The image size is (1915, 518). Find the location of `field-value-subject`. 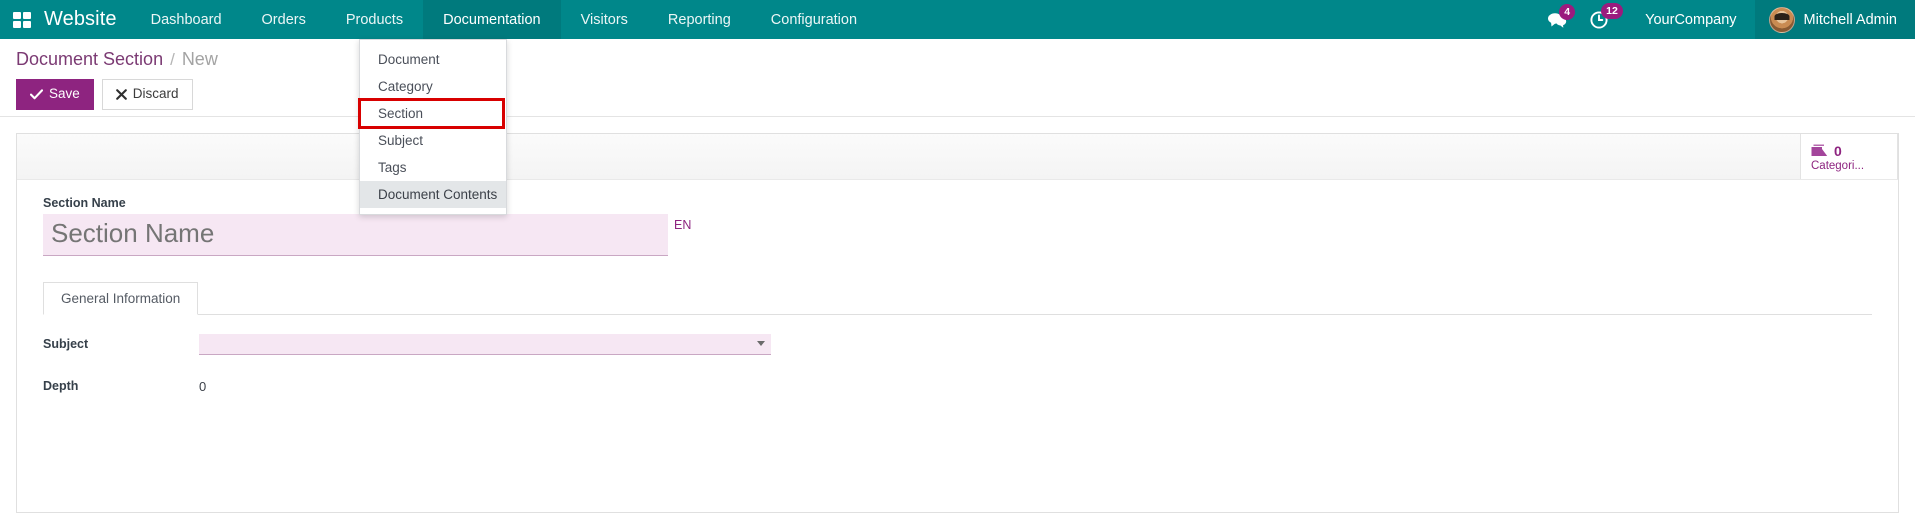

field-value-subject is located at coordinates (1035, 344).